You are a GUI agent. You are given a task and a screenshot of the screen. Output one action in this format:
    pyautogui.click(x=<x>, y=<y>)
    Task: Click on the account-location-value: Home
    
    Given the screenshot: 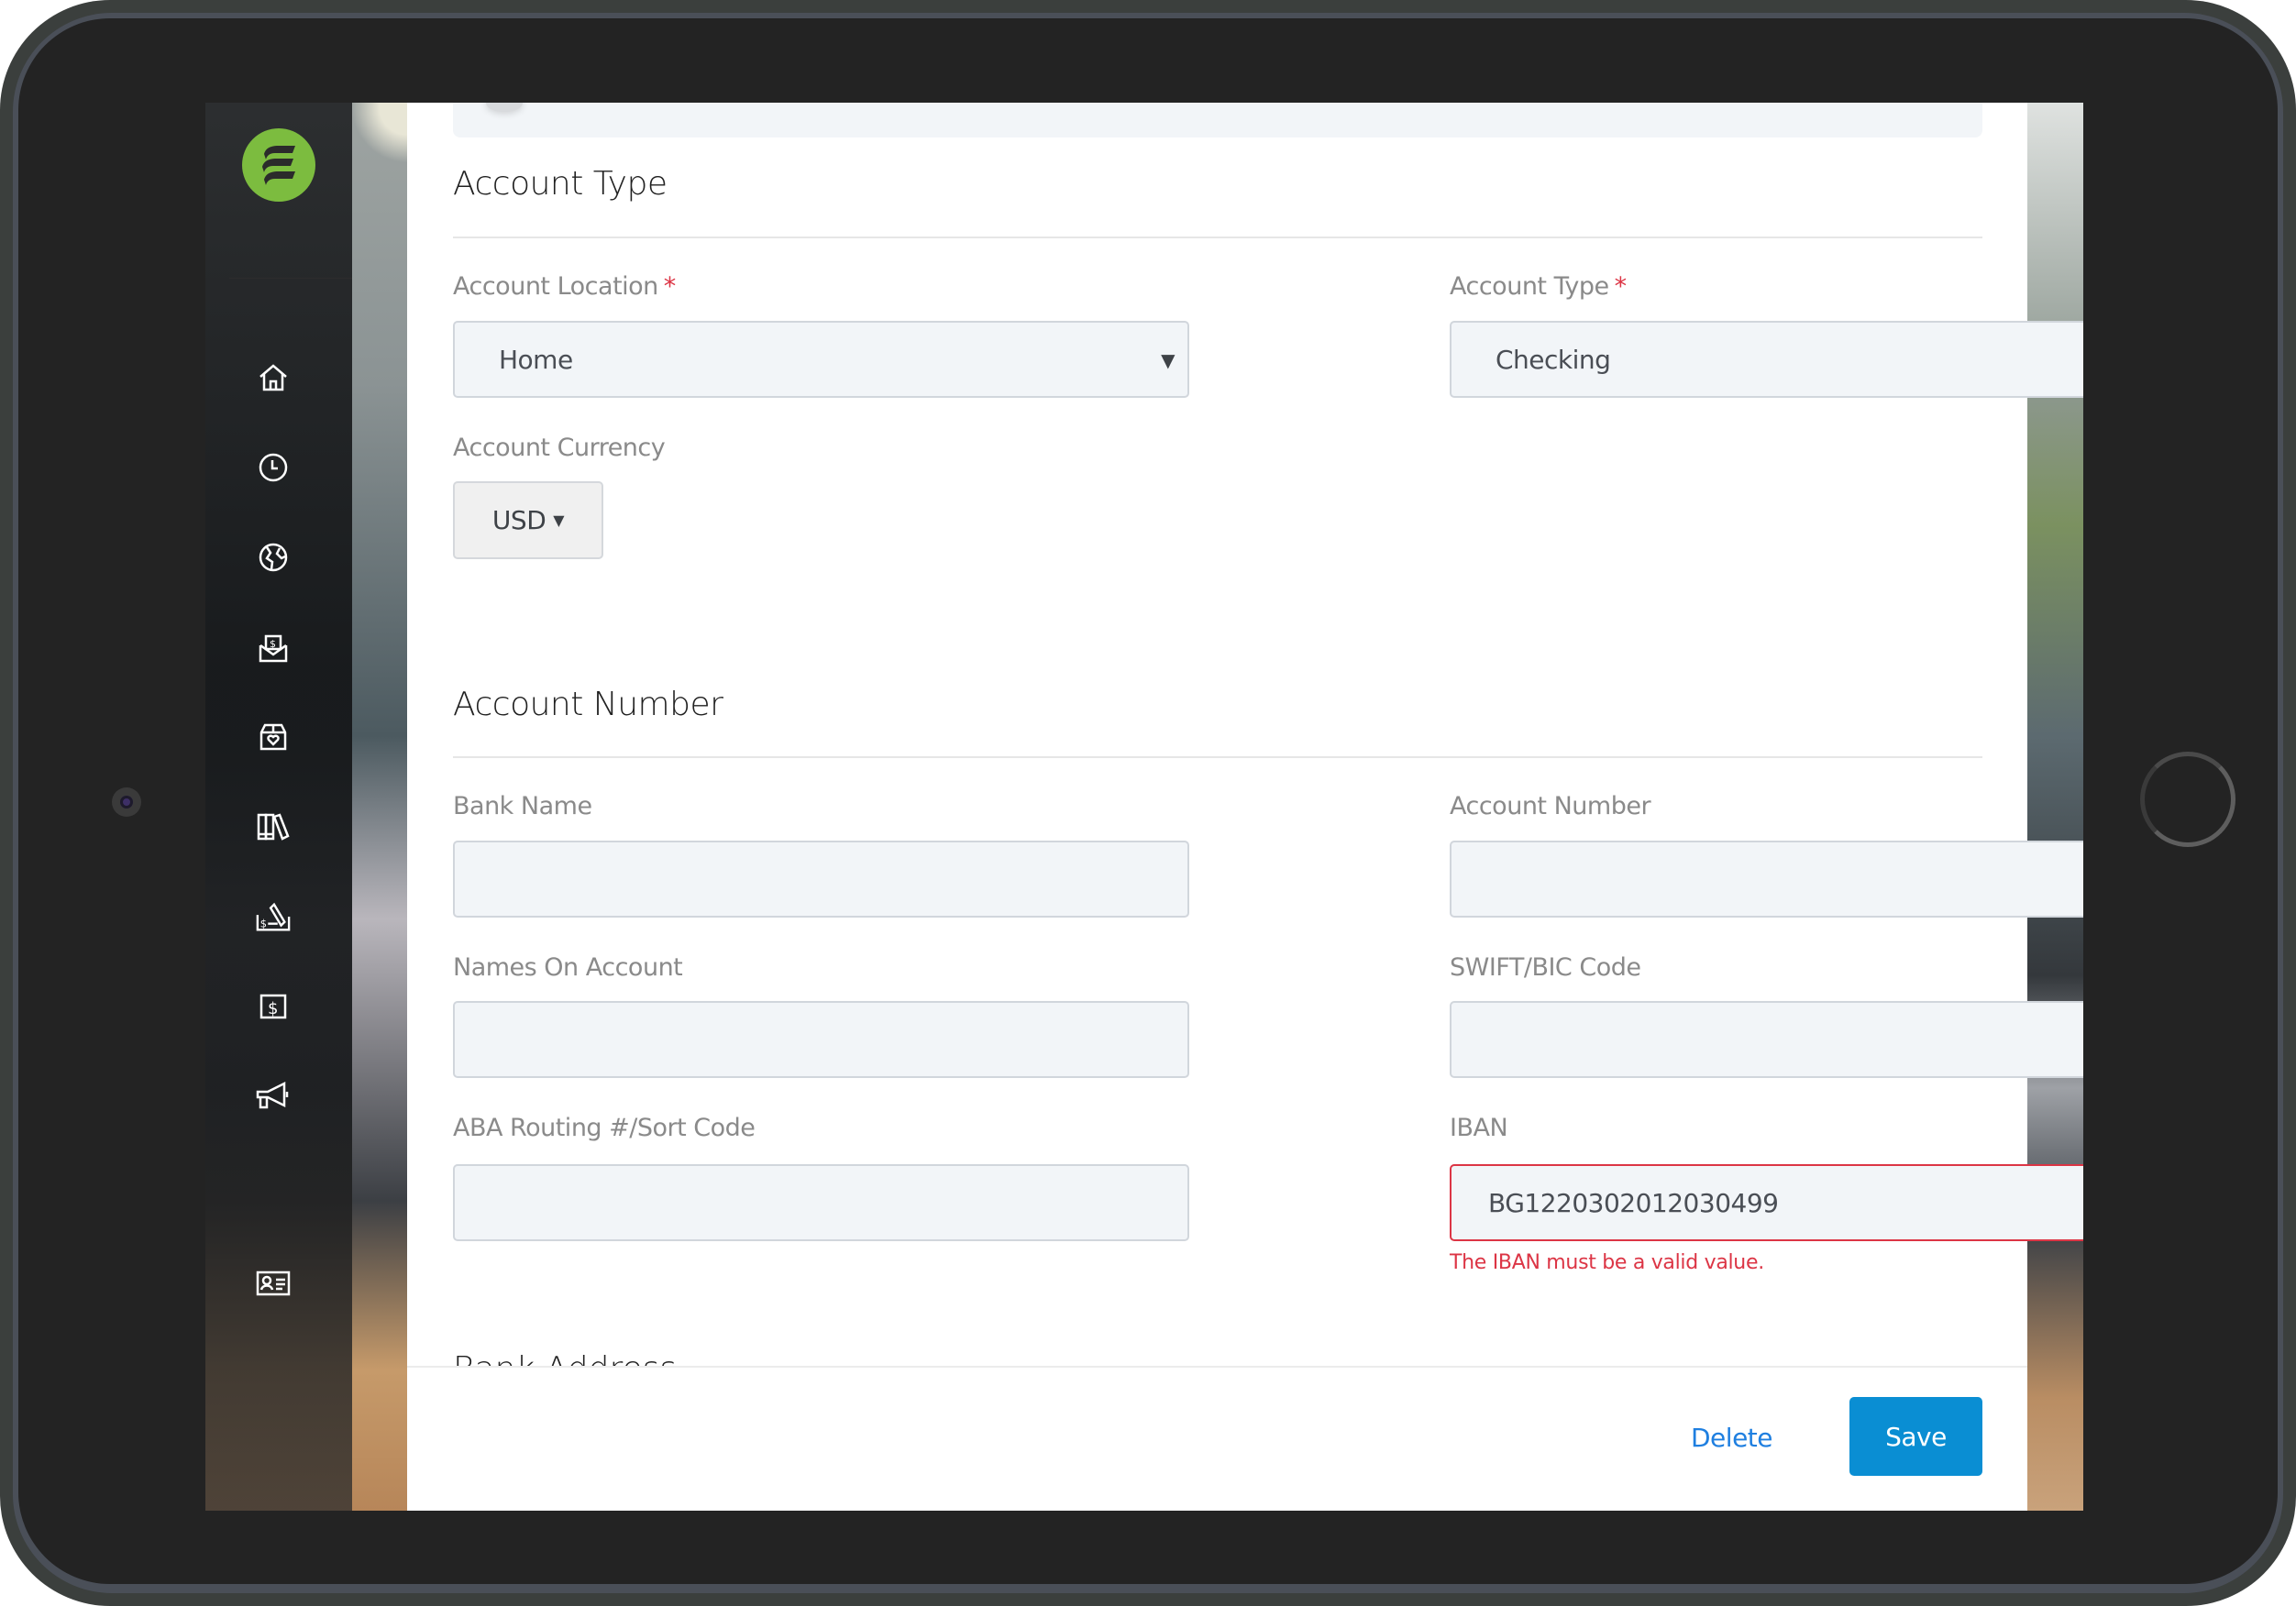 What is the action you would take?
    pyautogui.click(x=536, y=359)
    